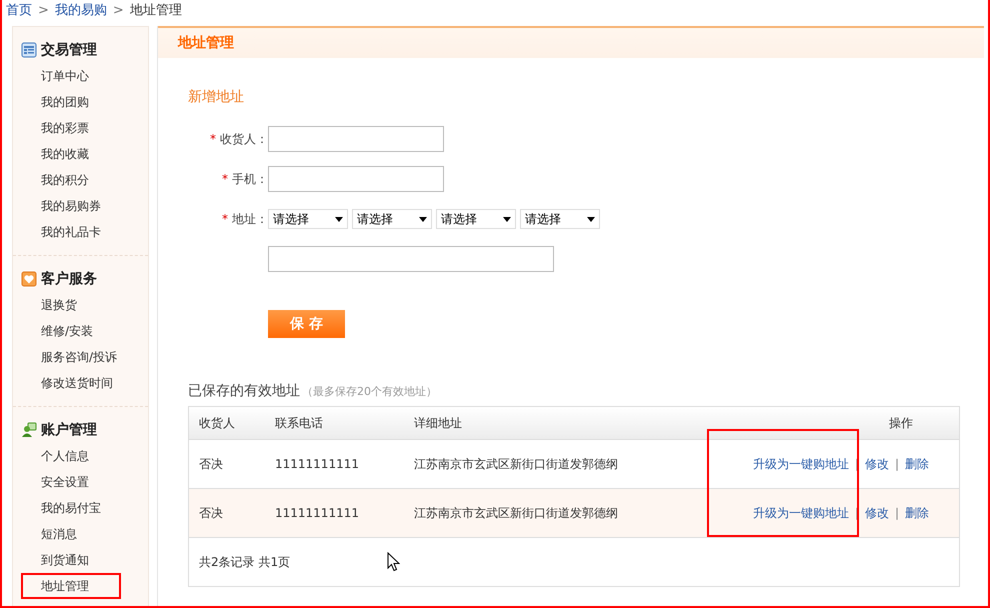 The image size is (990, 608). Describe the element at coordinates (71, 534) in the screenshot. I see `sidebar-item: 短消息` at that location.